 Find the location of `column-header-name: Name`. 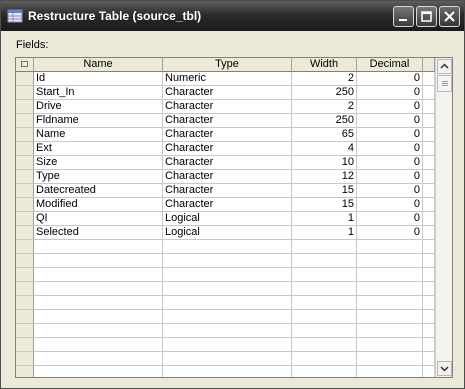

column-header-name: Name is located at coordinates (98, 65).